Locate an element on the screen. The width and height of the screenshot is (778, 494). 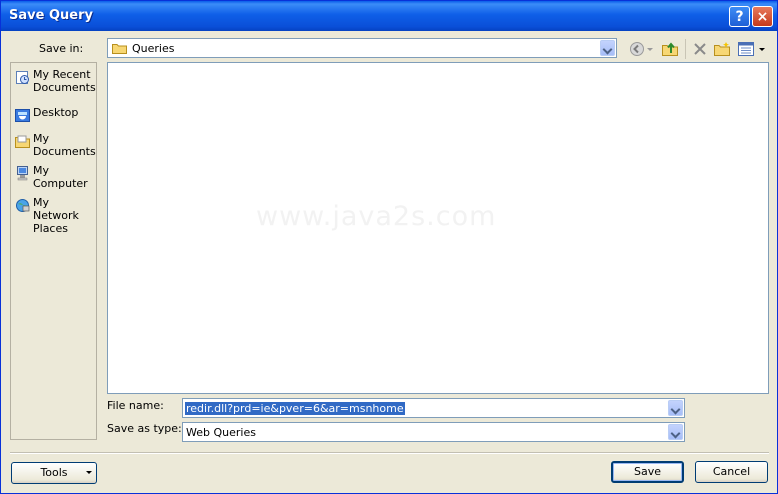
place-label: My Network Places is located at coordinates (56, 215).